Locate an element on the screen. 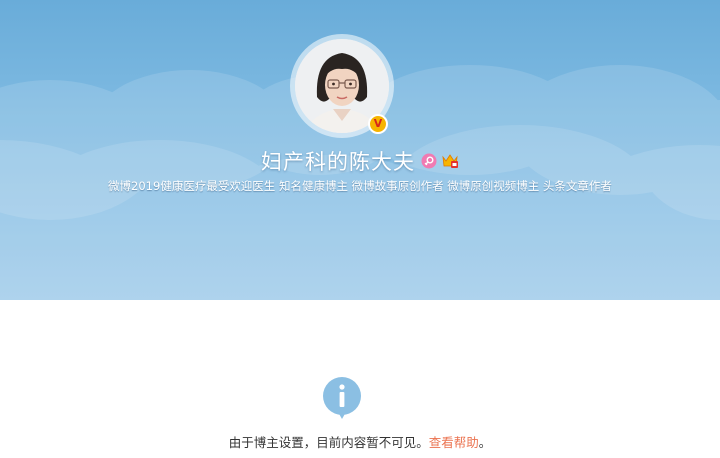 The height and width of the screenshot is (458, 720). verified-v-icon: V is located at coordinates (378, 124).